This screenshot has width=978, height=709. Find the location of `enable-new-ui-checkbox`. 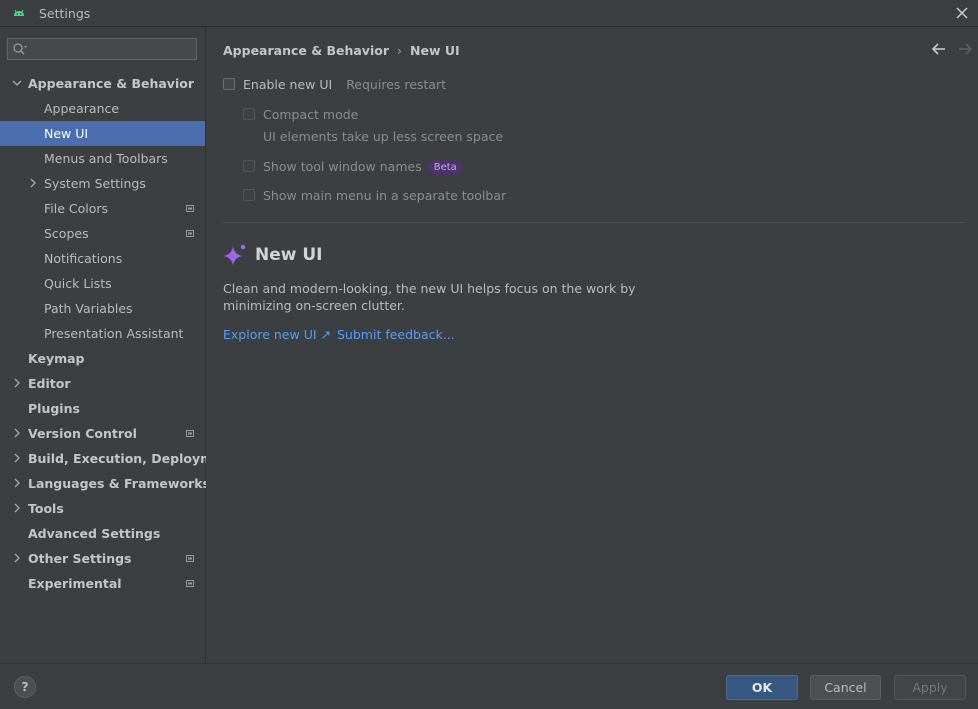

enable-new-ui-checkbox is located at coordinates (229, 84).